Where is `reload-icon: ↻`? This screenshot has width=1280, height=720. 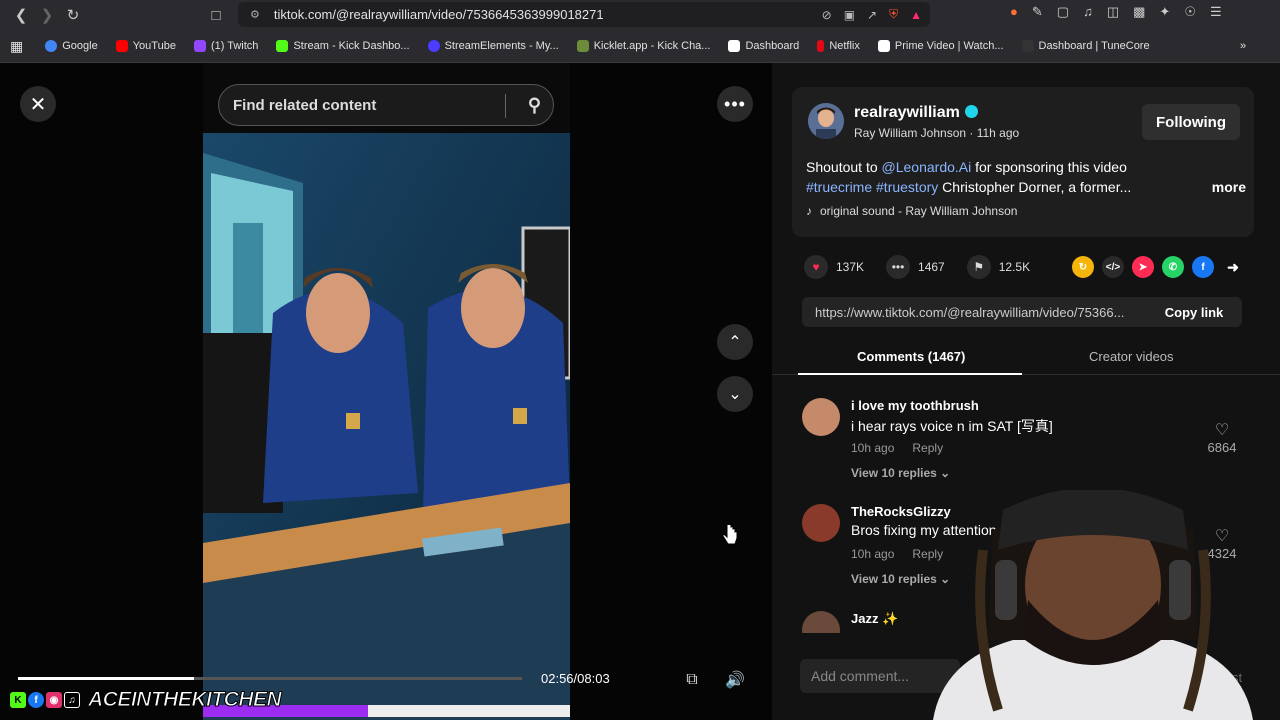
reload-icon: ↻ is located at coordinates (73, 15).